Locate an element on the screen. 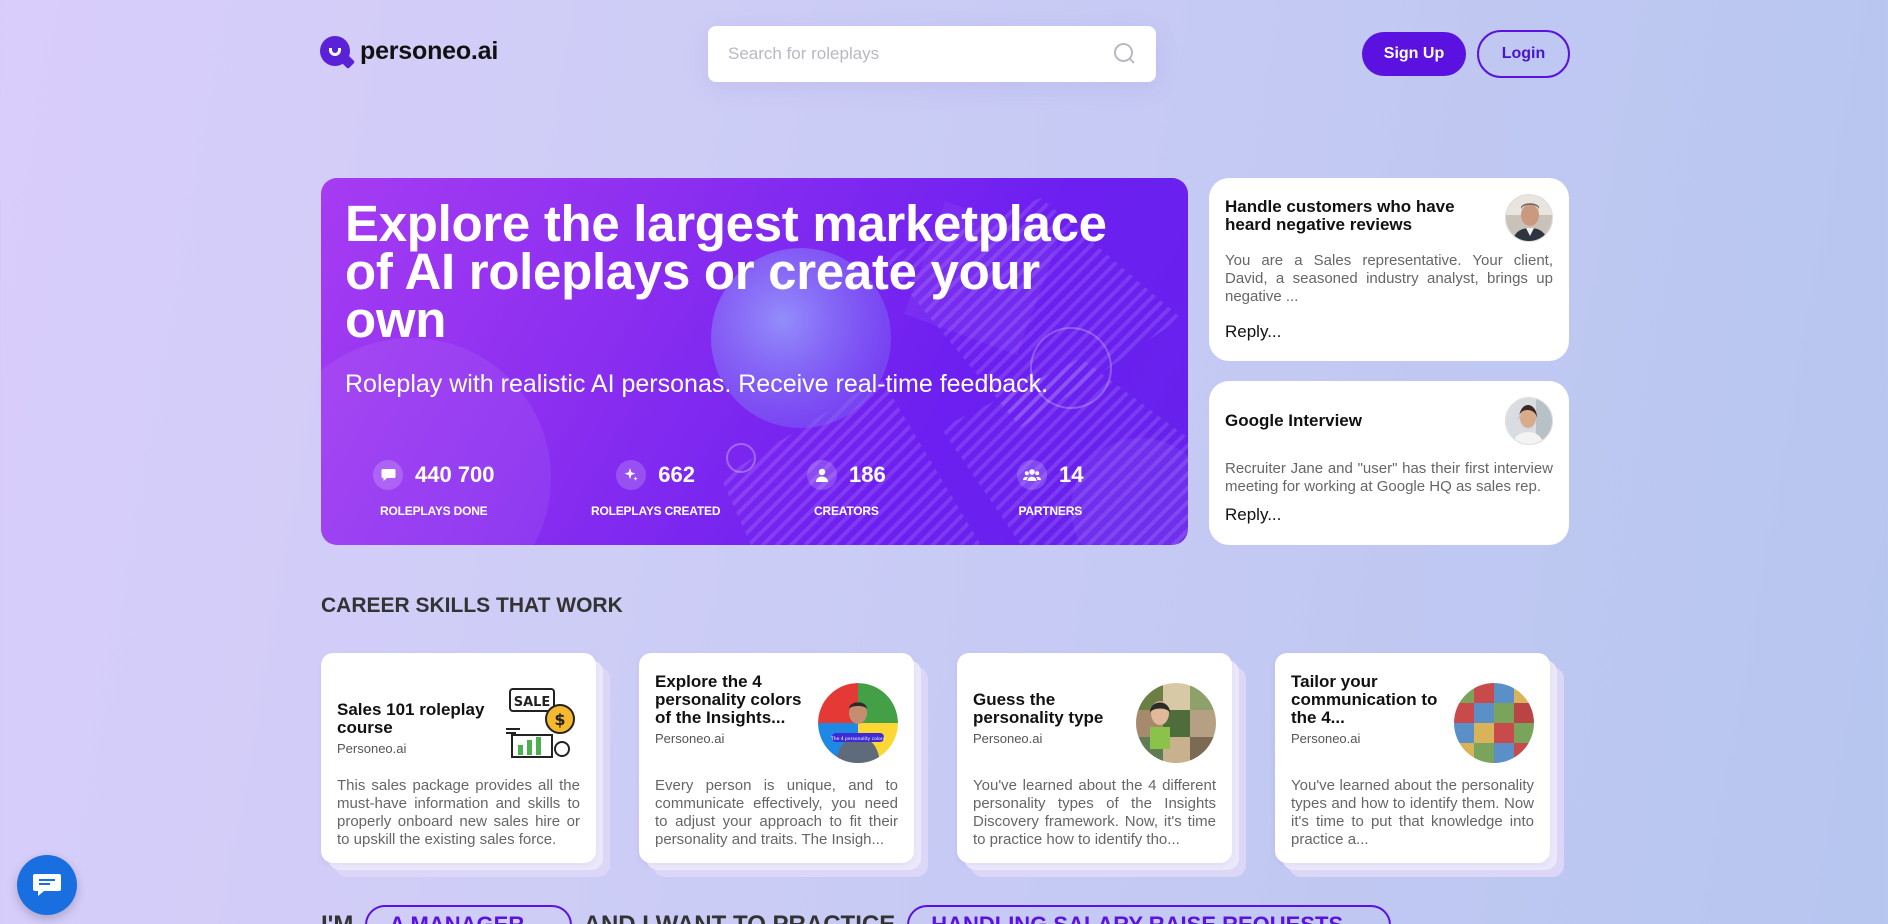 The image size is (1888, 924). stat-creators: 186 CREATORS is located at coordinates (846, 489).